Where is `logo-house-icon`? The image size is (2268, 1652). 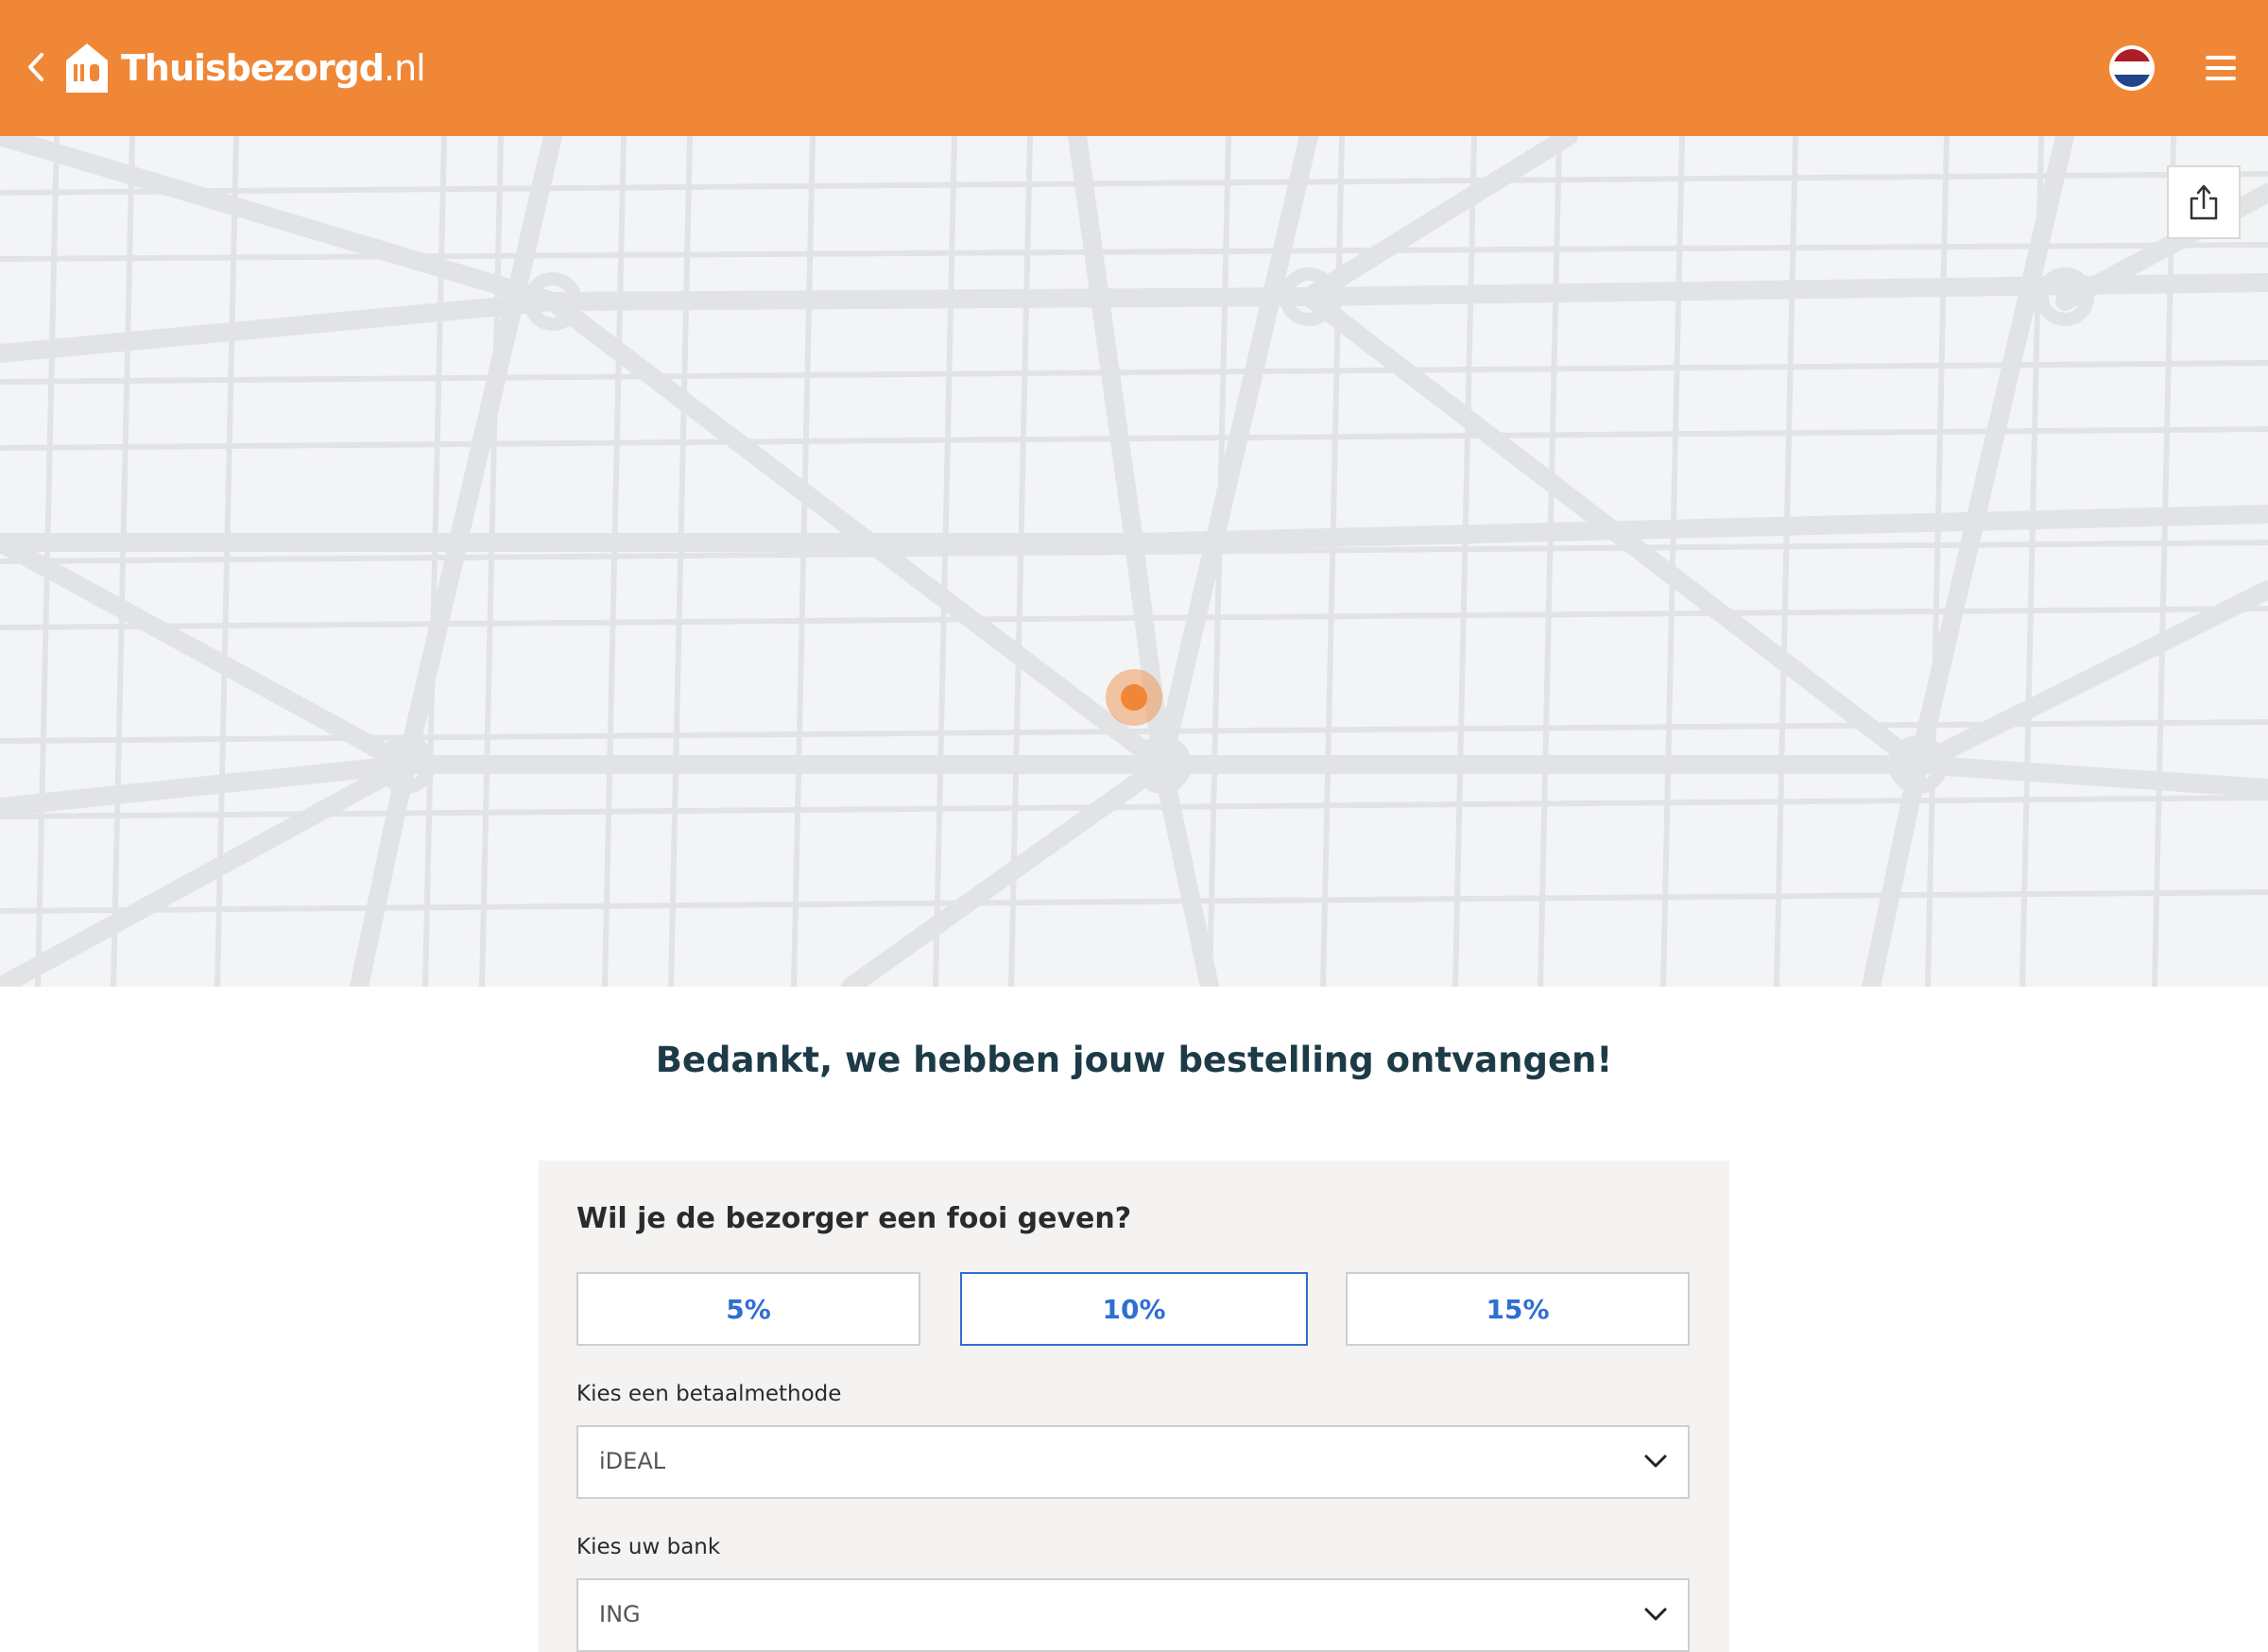 logo-house-icon is located at coordinates (87, 68).